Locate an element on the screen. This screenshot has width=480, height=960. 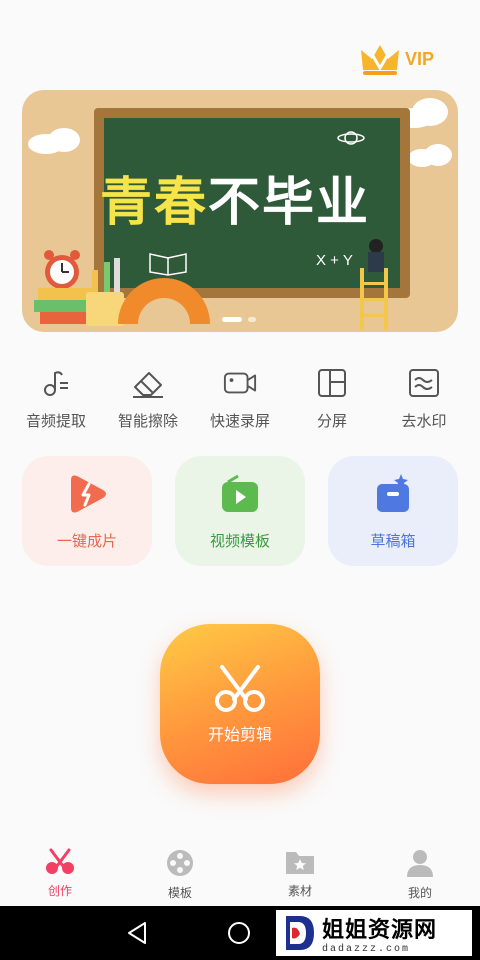
nav-label: 我的 is located at coordinates (419, 893).